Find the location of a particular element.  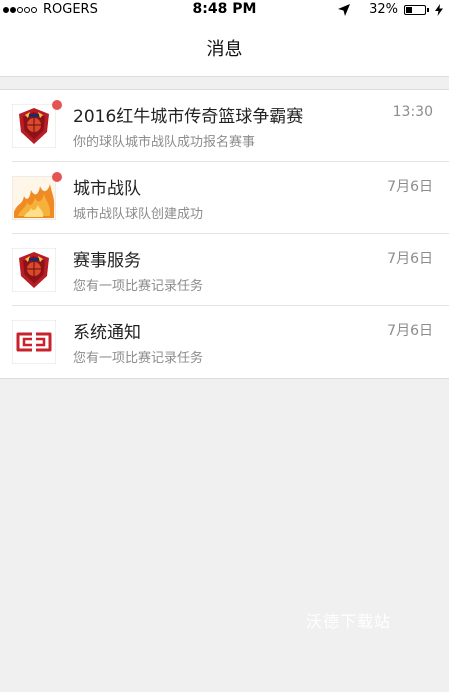

message-item-event-service: 赛事服务 您有一项比赛记录任务 7月6日 is located at coordinates (224, 270).